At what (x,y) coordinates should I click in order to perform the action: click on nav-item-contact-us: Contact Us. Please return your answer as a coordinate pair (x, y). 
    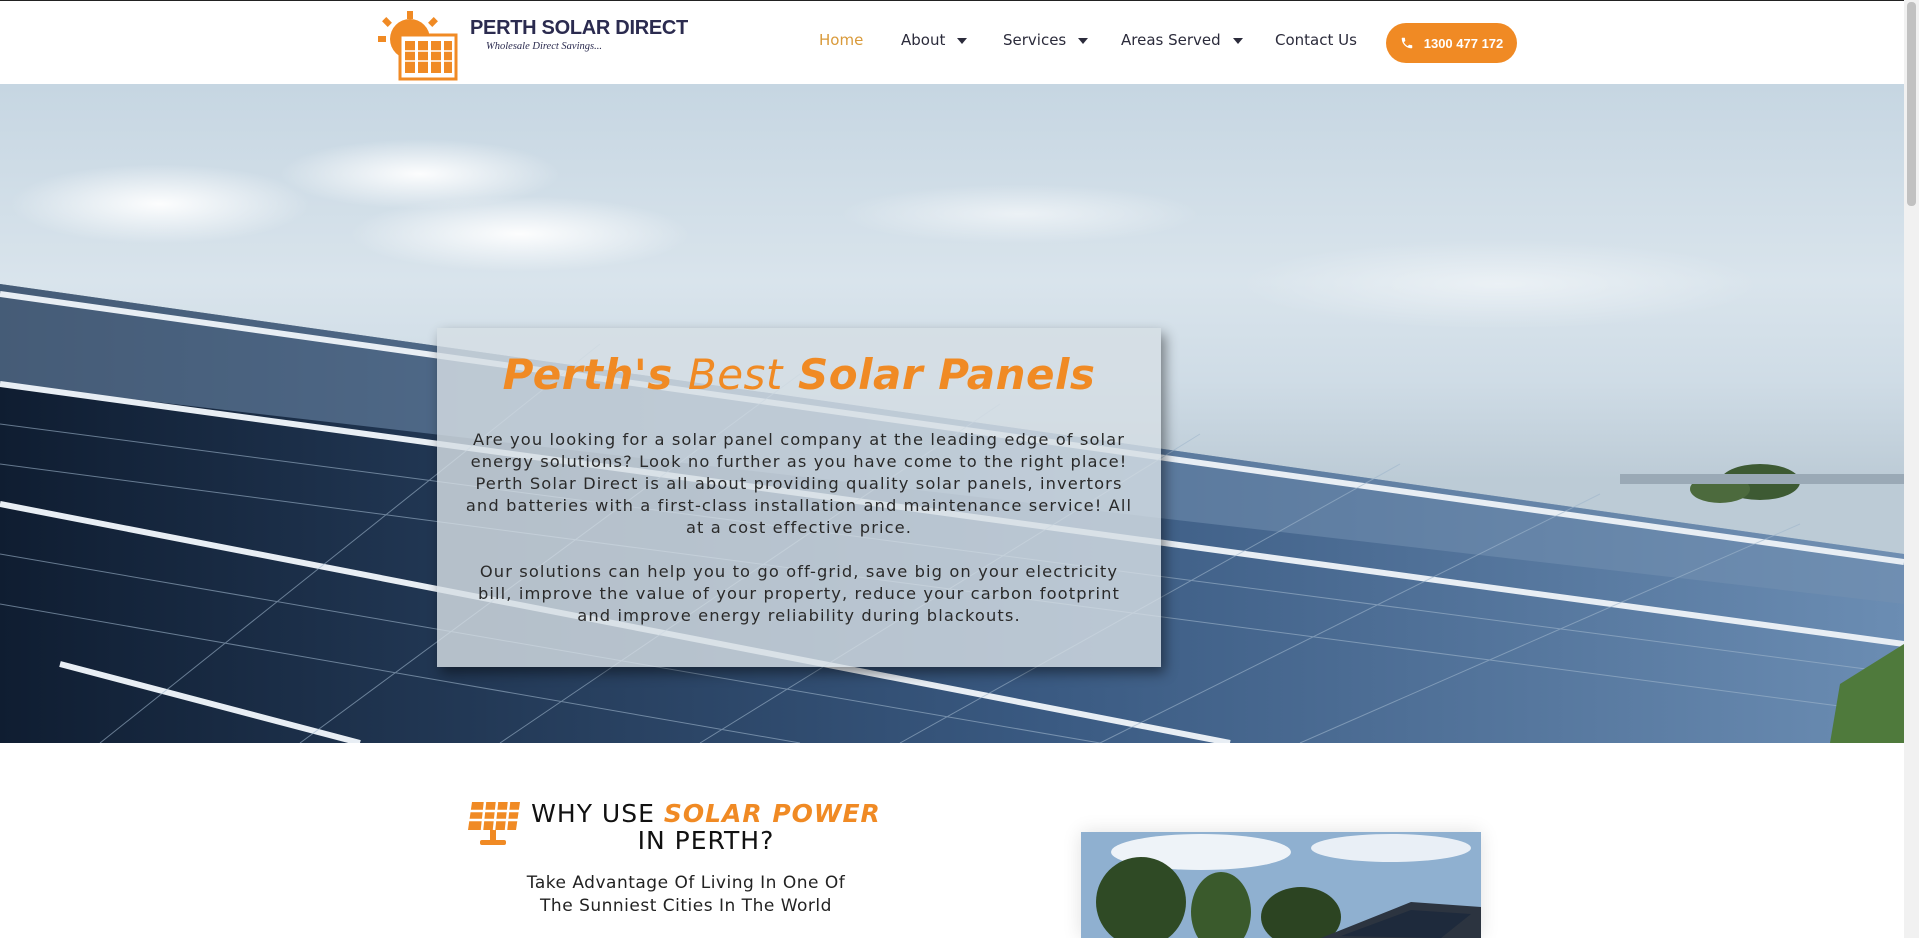
    Looking at the image, I should click on (1316, 40).